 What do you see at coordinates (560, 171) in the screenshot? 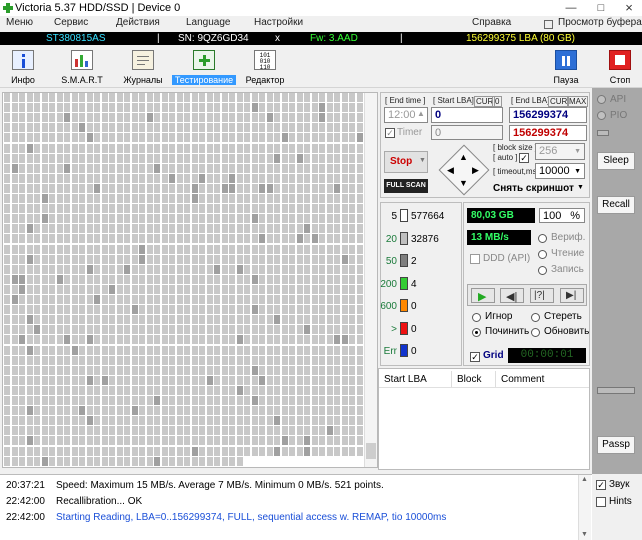
I see `timeout-field: 10000 ▼` at bounding box center [560, 171].